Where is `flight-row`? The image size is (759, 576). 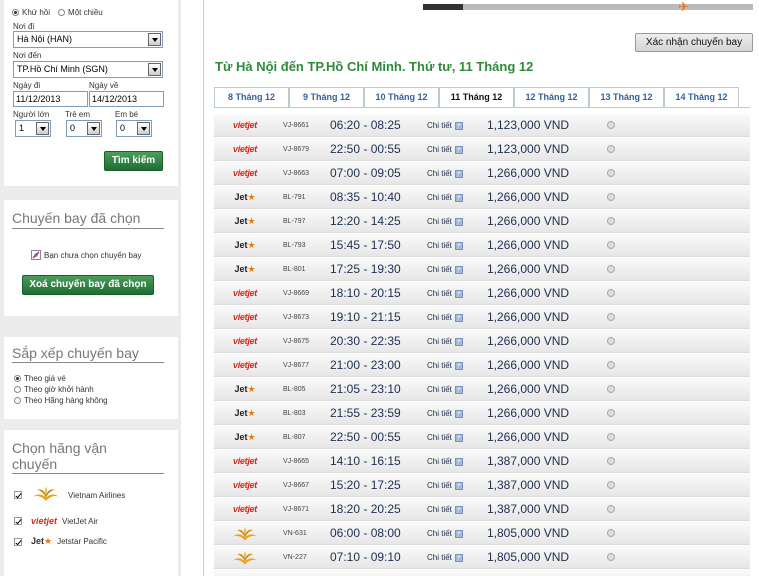 flight-row is located at coordinates (482, 573).